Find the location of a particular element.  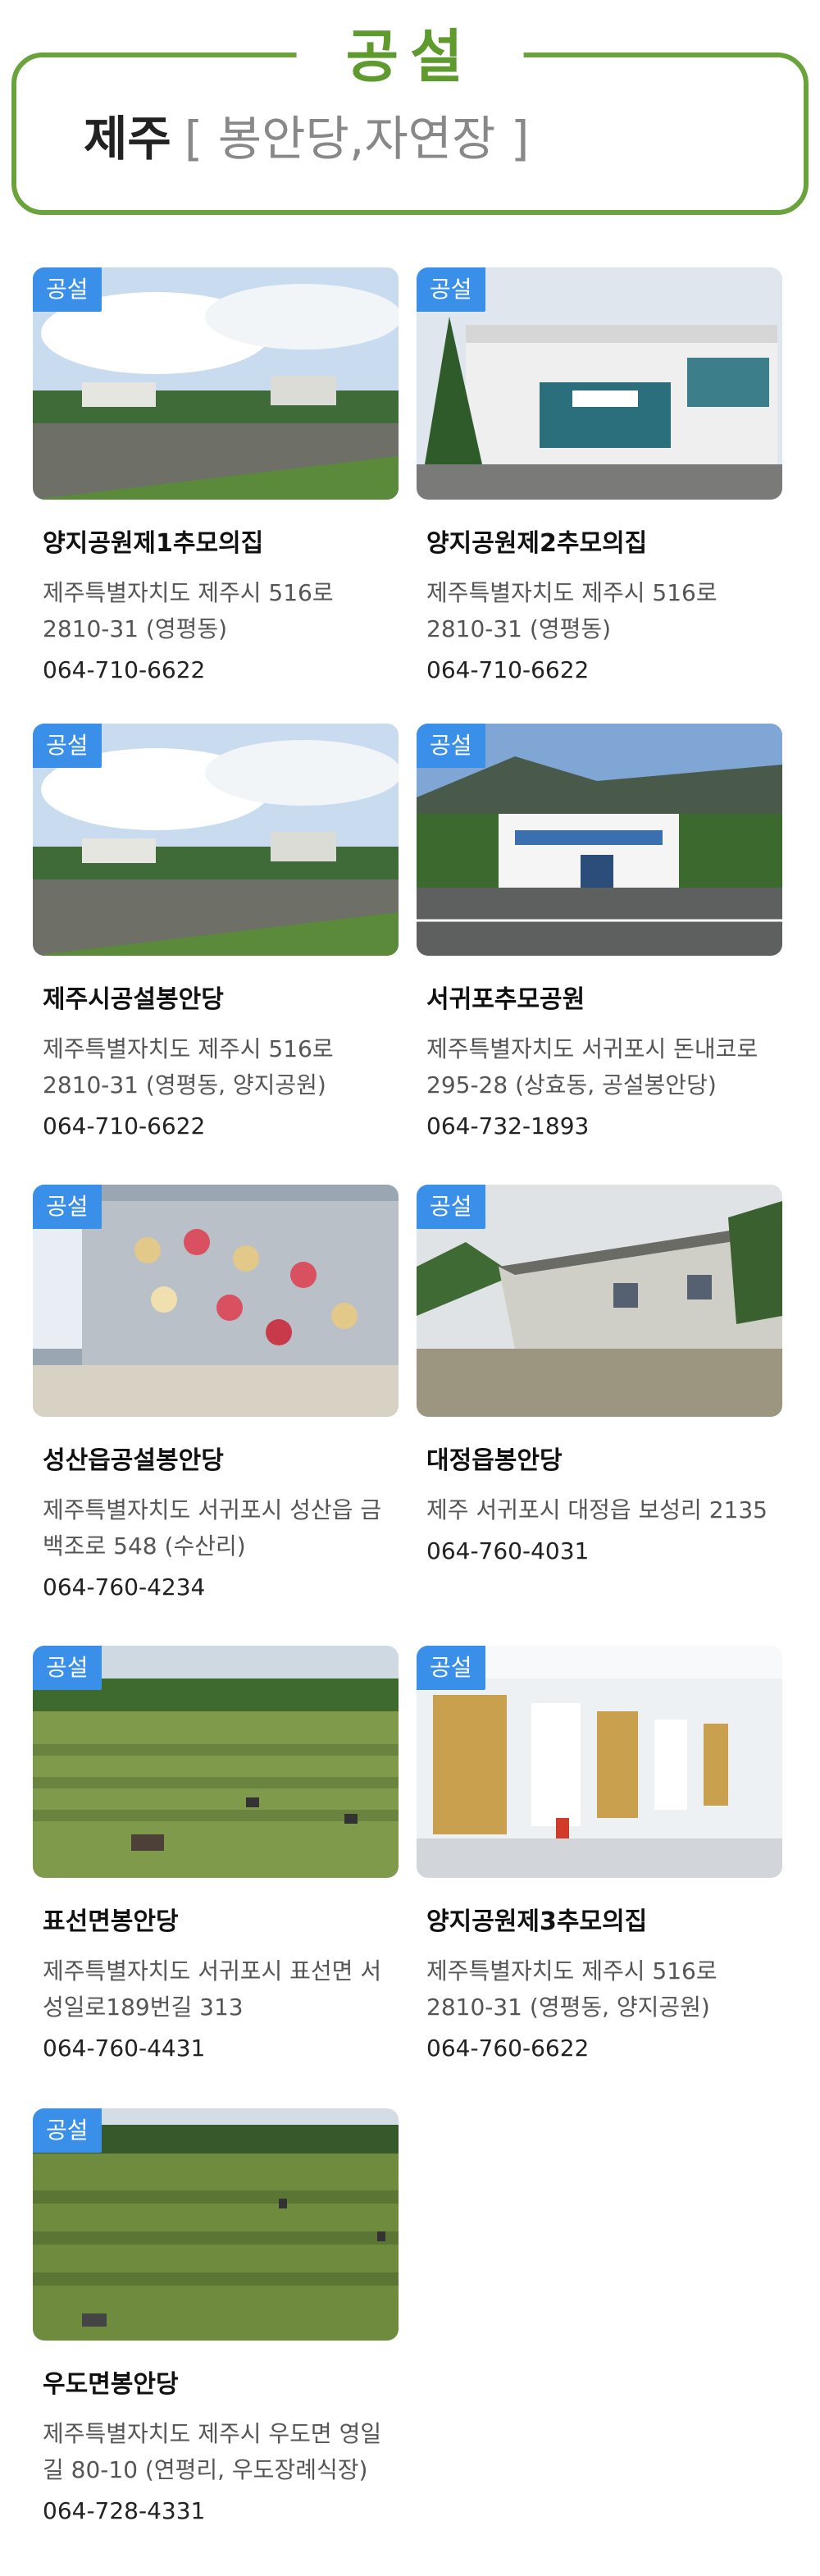

facility-name: 제주시공설봉안당 is located at coordinates (133, 1000).